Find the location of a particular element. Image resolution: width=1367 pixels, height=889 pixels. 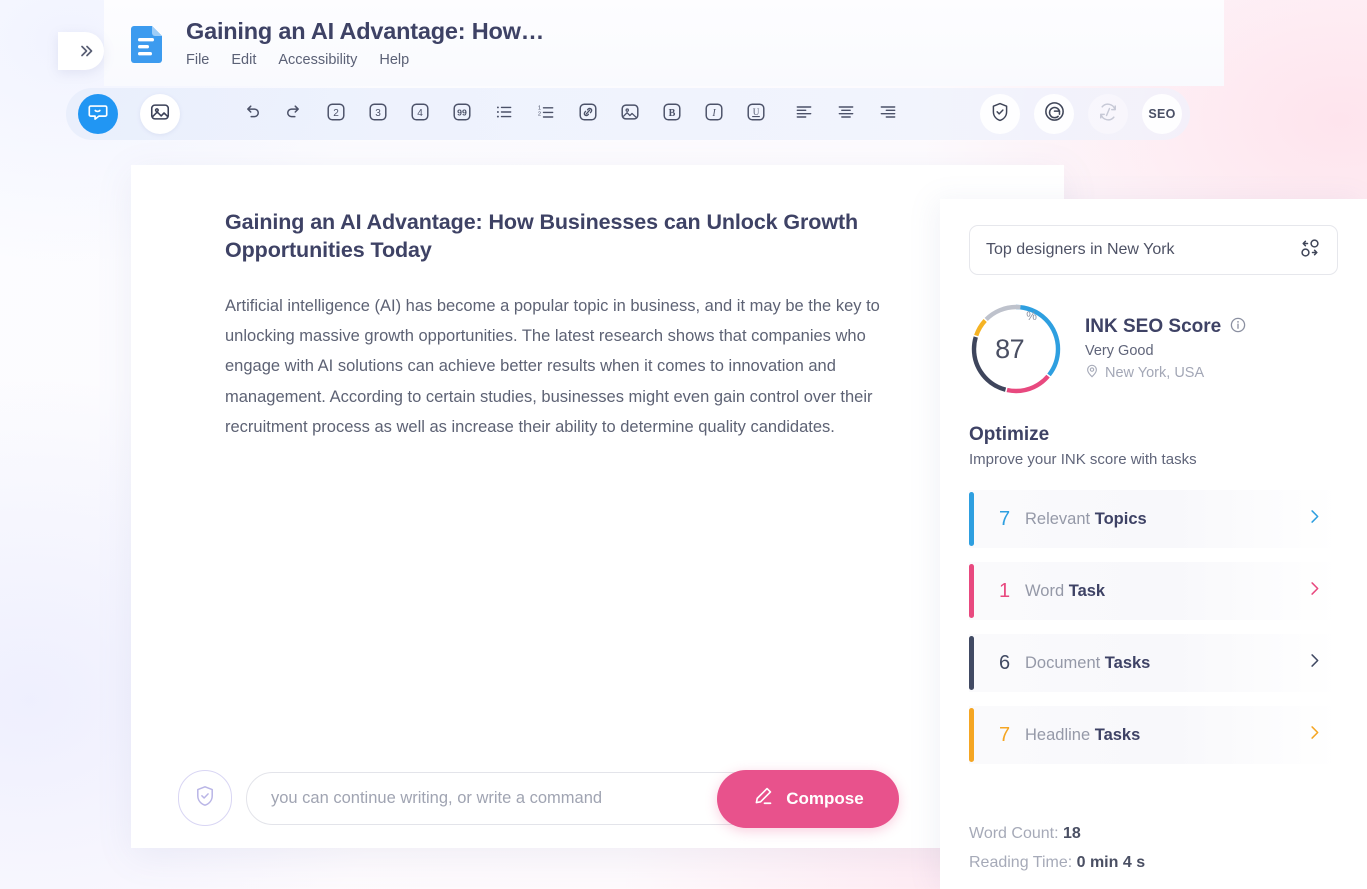

score-value: 87 is located at coordinates (1010, 348).